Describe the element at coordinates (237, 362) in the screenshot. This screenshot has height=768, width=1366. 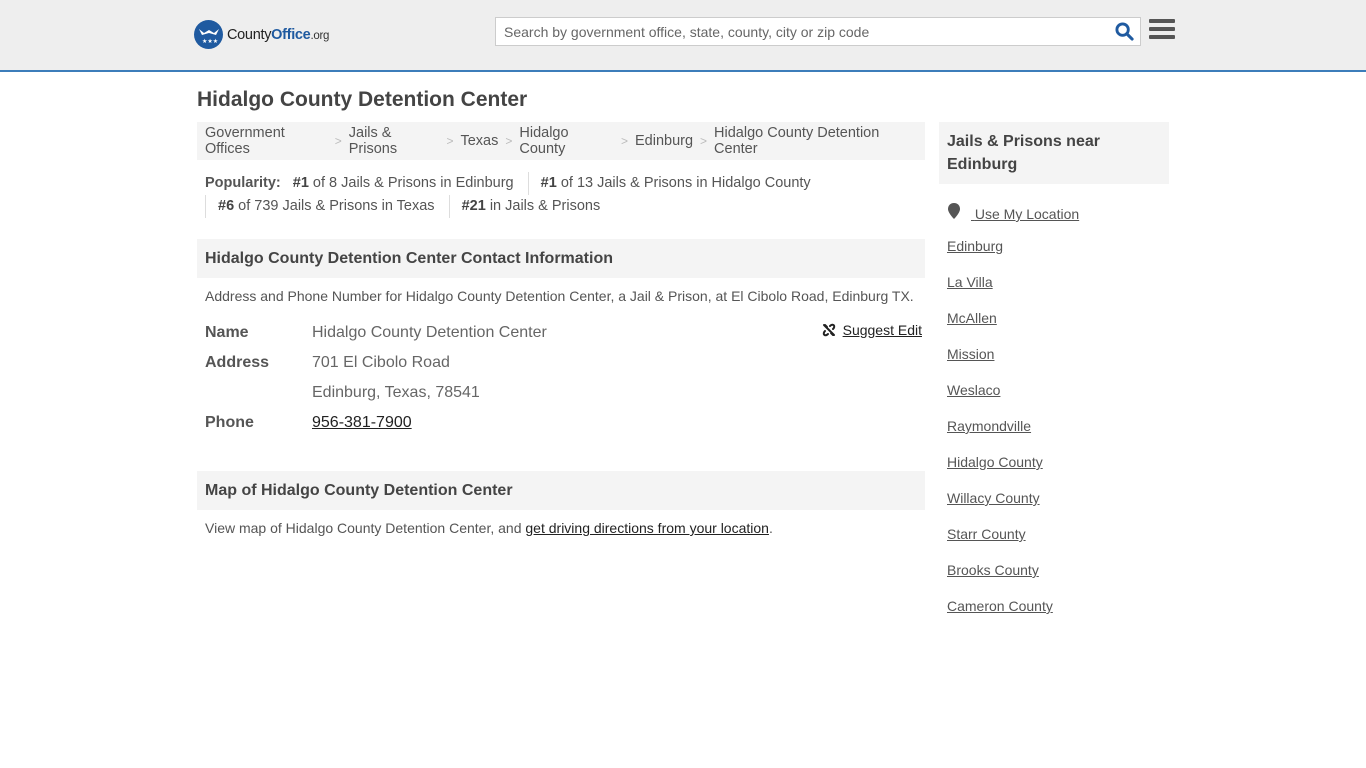
I see `address-label: Address` at that location.